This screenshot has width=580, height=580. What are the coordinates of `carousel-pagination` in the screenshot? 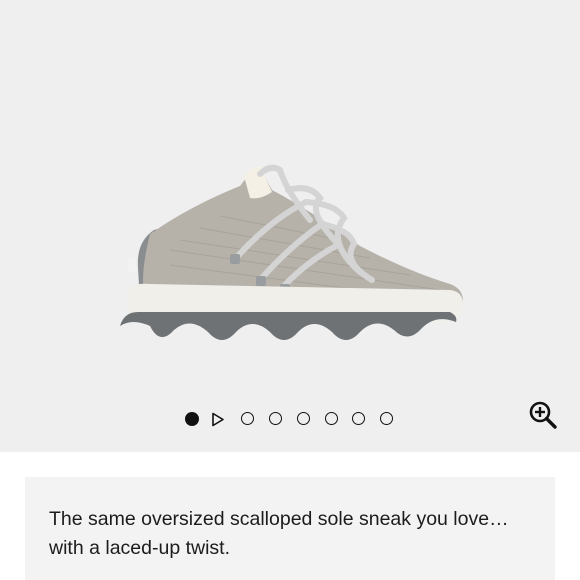 It's located at (290, 420).